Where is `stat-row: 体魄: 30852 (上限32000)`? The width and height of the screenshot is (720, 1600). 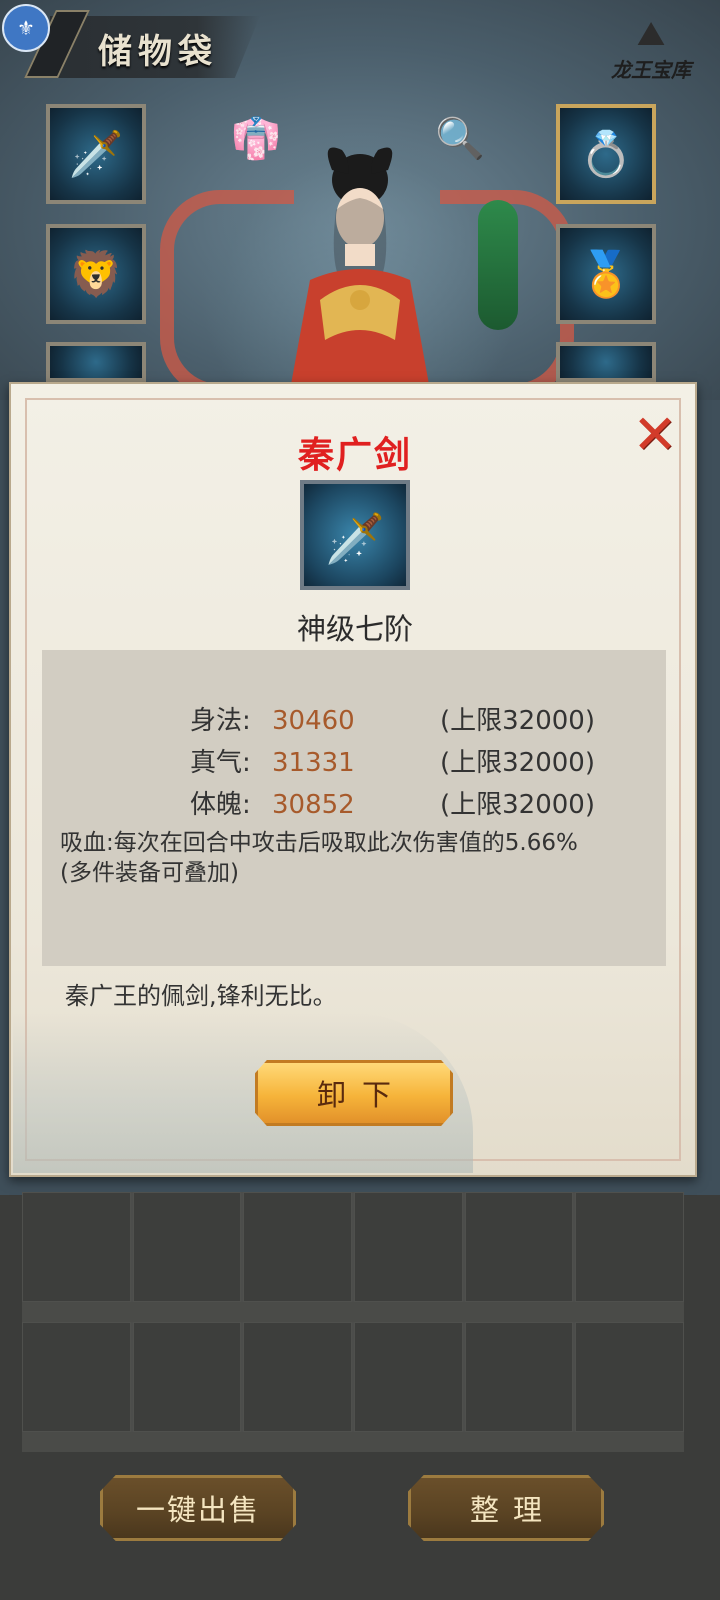 stat-row: 体魄: 30852 (上限32000) is located at coordinates (354, 805).